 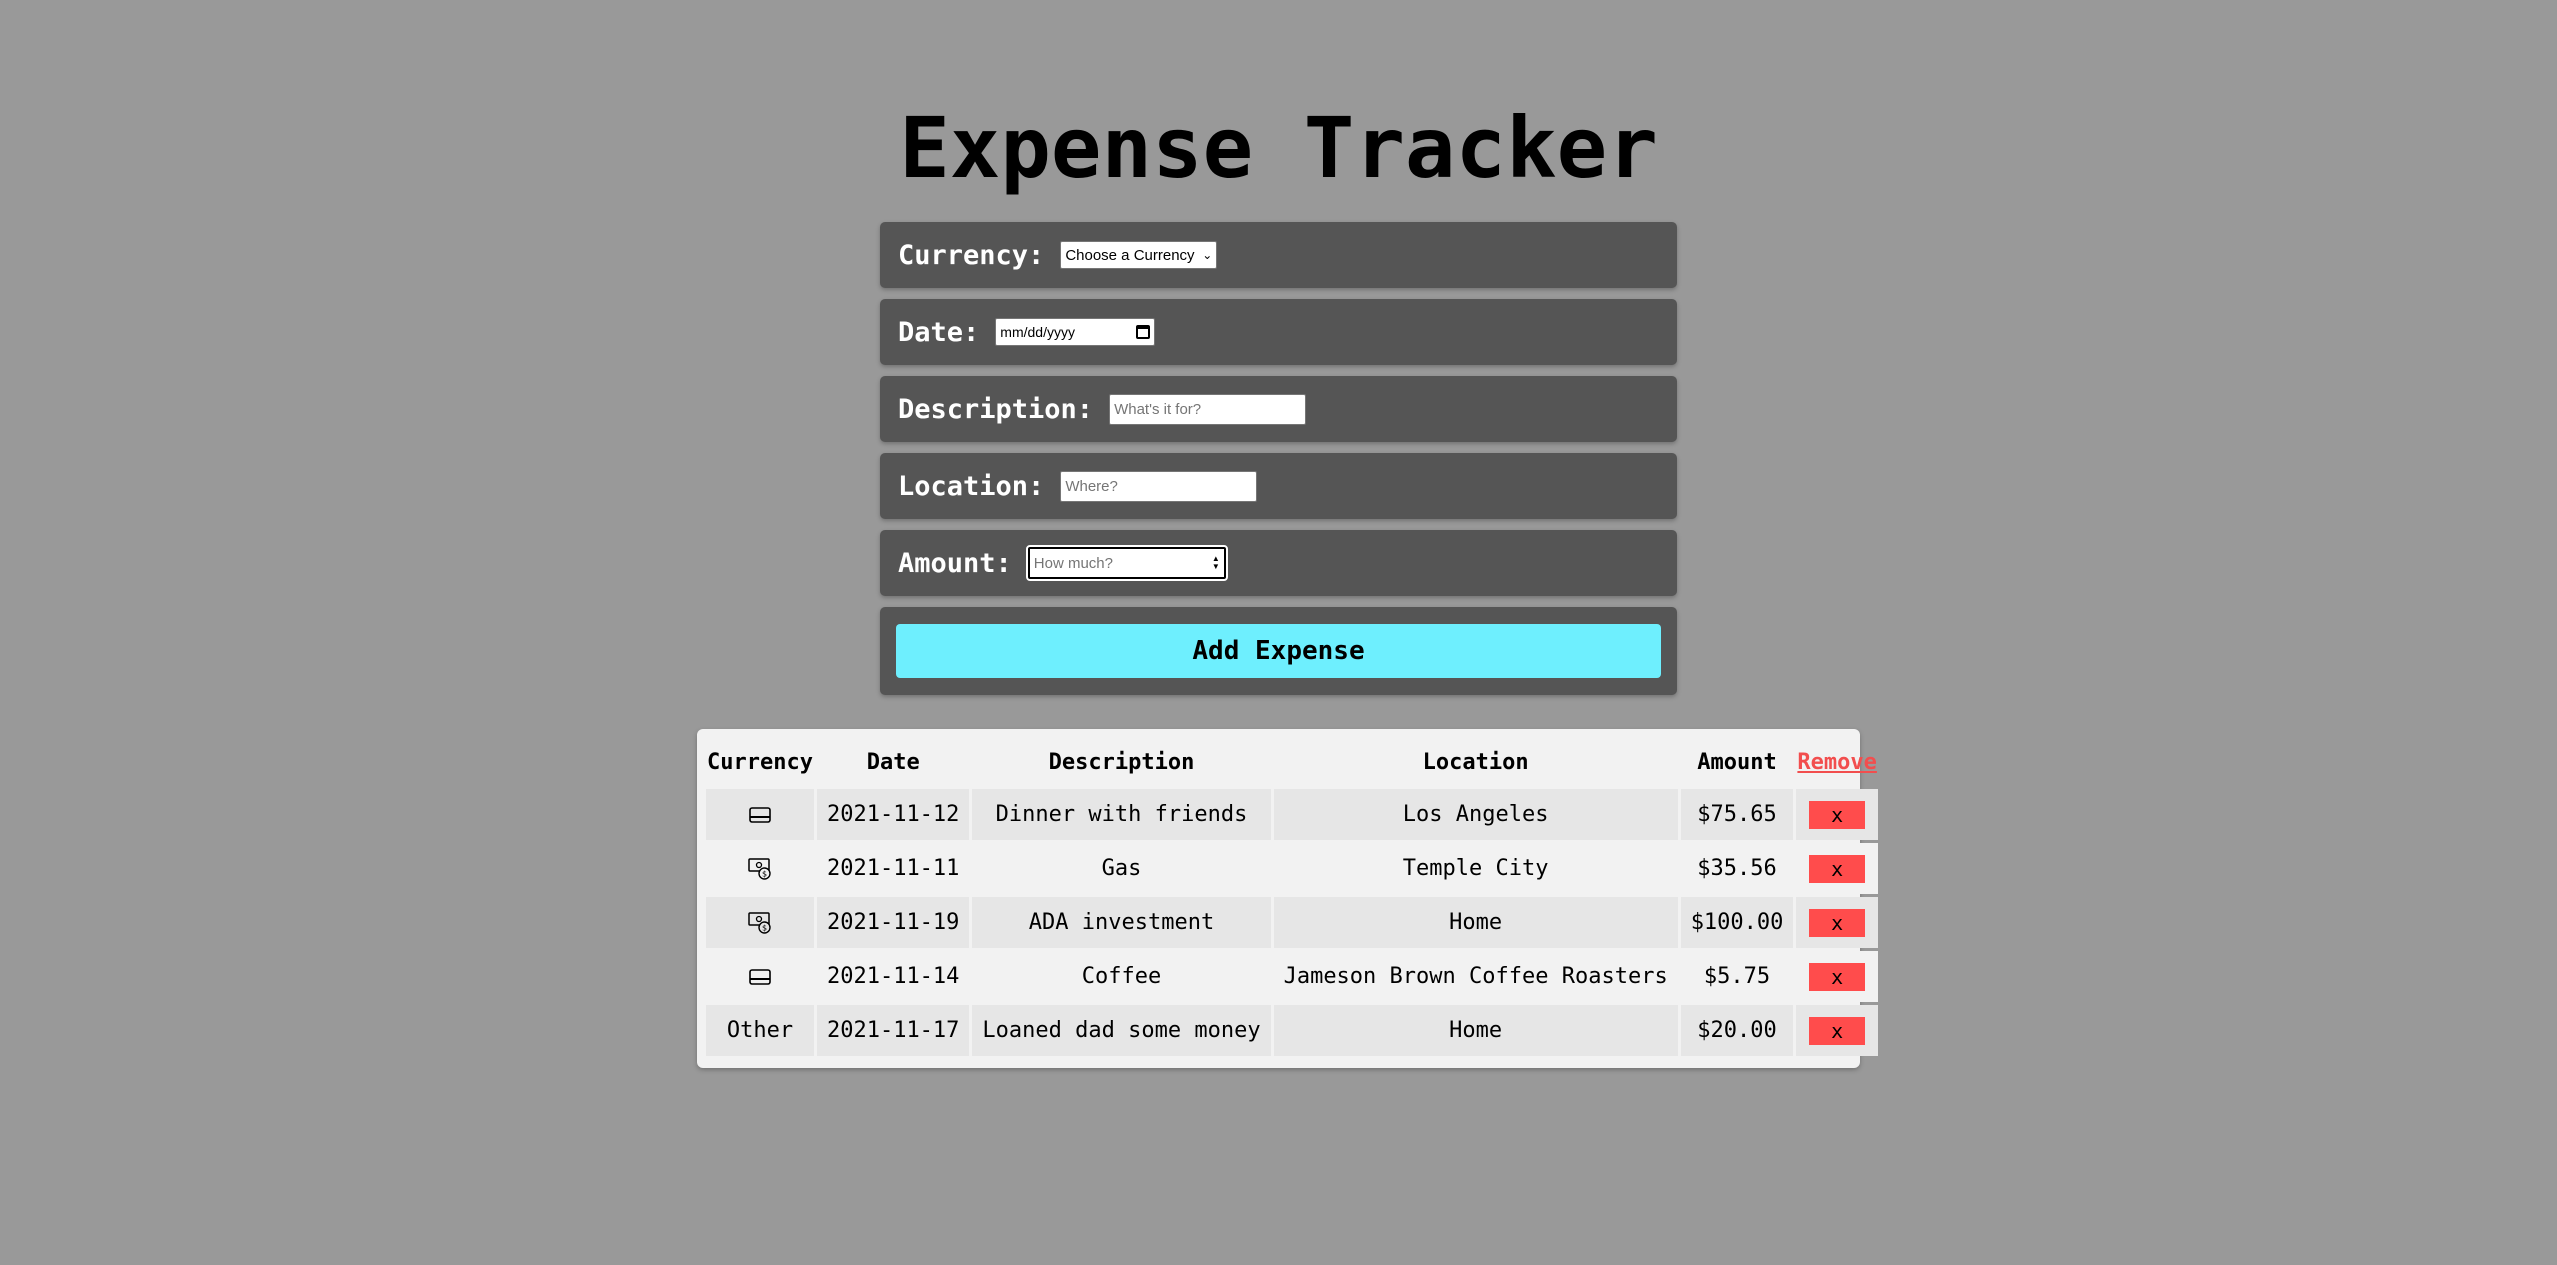 What do you see at coordinates (996, 409) in the screenshot?
I see `description-label: Description:` at bounding box center [996, 409].